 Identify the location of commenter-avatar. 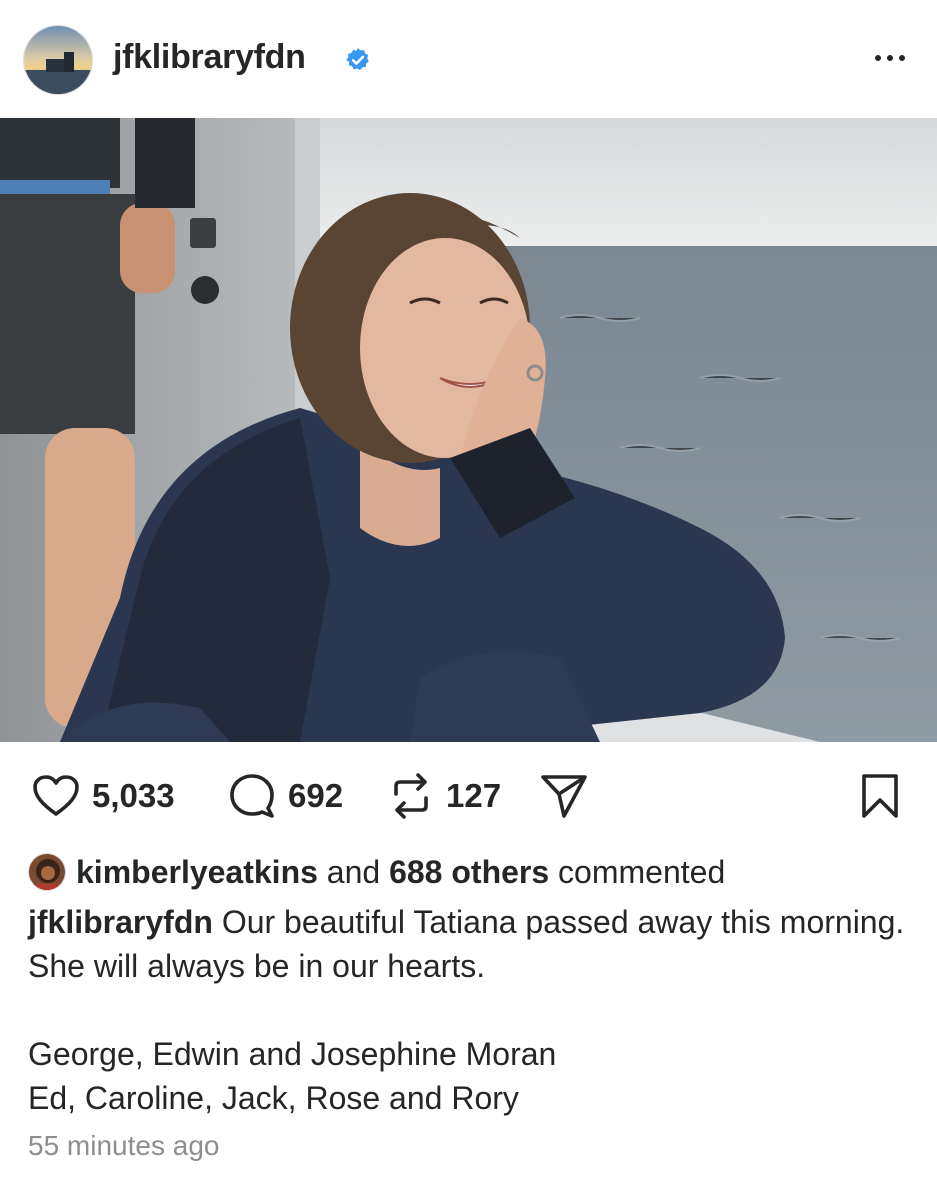
(47, 872).